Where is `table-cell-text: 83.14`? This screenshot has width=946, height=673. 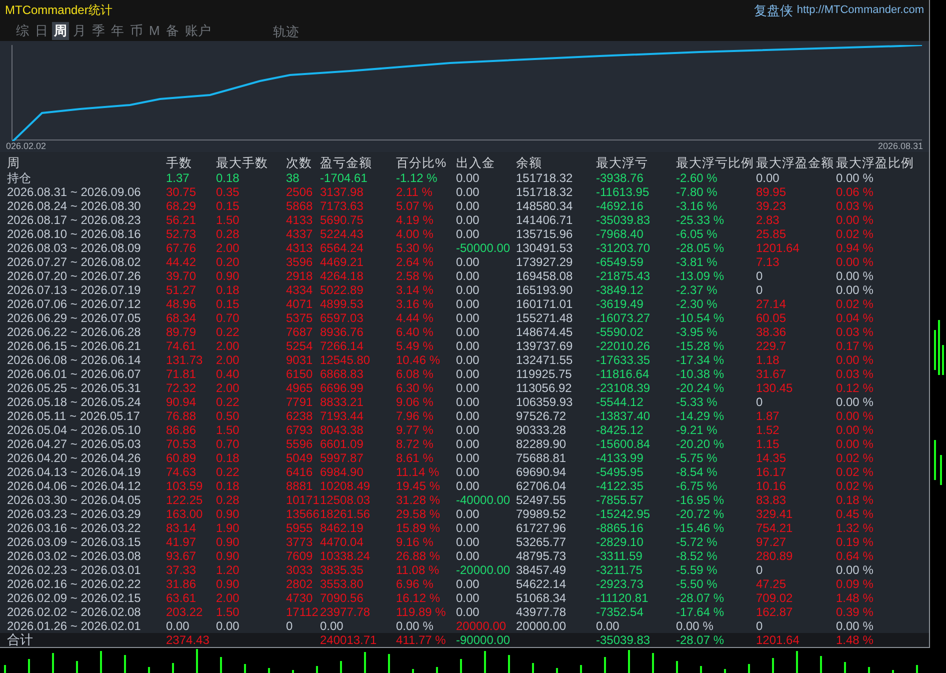
table-cell-text: 83.14 is located at coordinates (182, 528).